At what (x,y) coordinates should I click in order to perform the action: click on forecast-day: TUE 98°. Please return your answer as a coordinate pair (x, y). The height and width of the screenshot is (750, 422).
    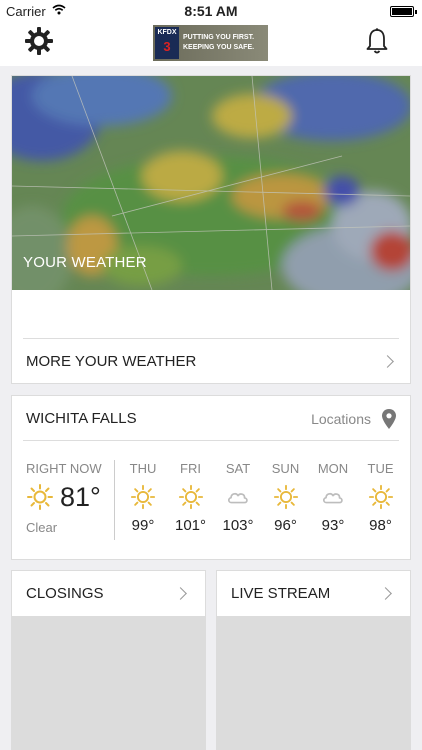
    Looking at the image, I should click on (381, 497).